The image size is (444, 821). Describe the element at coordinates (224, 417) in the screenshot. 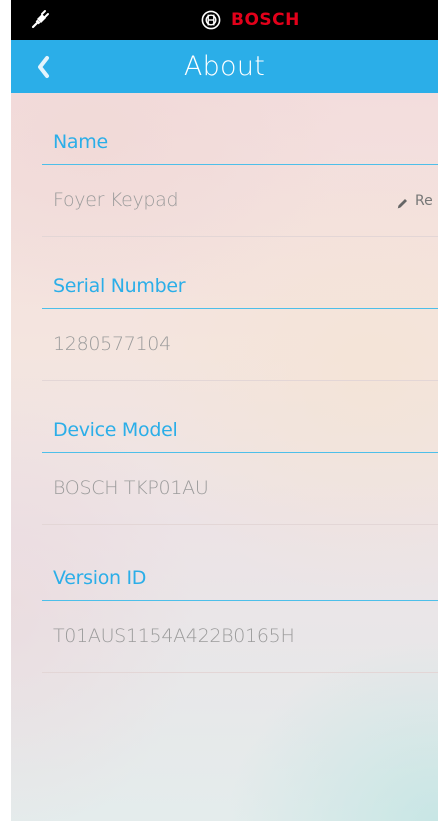

I see `device-model-section-header: Device Model` at that location.